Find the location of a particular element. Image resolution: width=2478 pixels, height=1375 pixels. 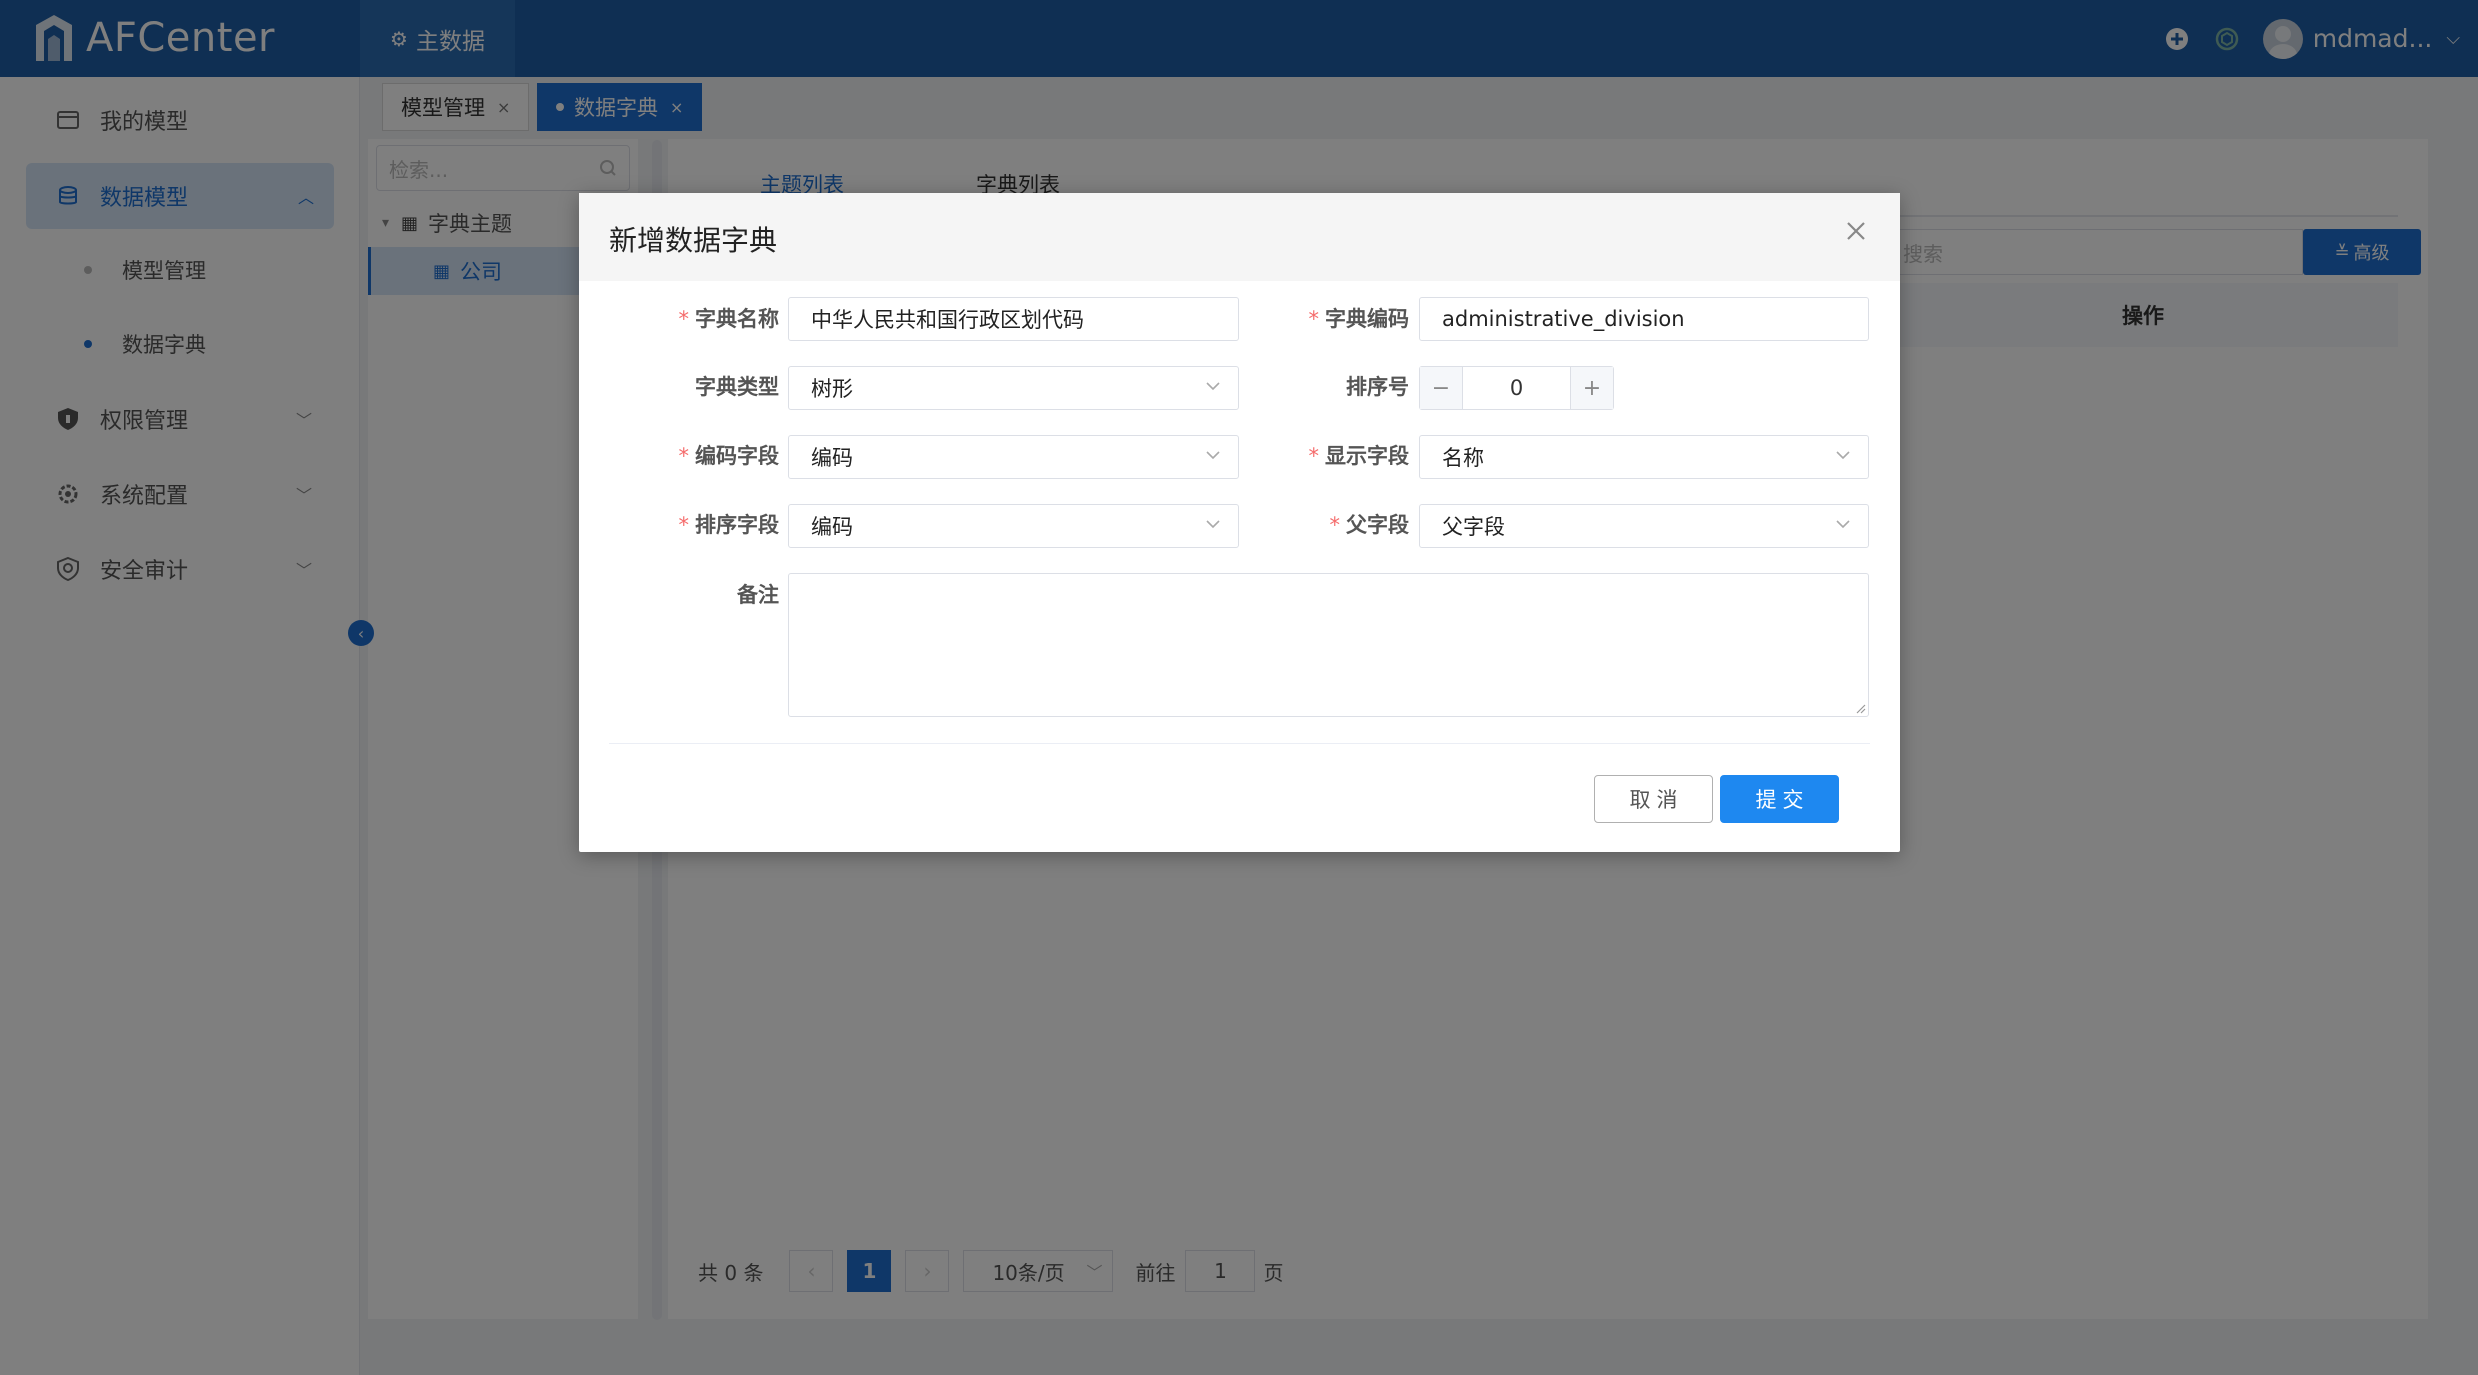

dialog-header: 新增数据字典 is located at coordinates (1239, 237).